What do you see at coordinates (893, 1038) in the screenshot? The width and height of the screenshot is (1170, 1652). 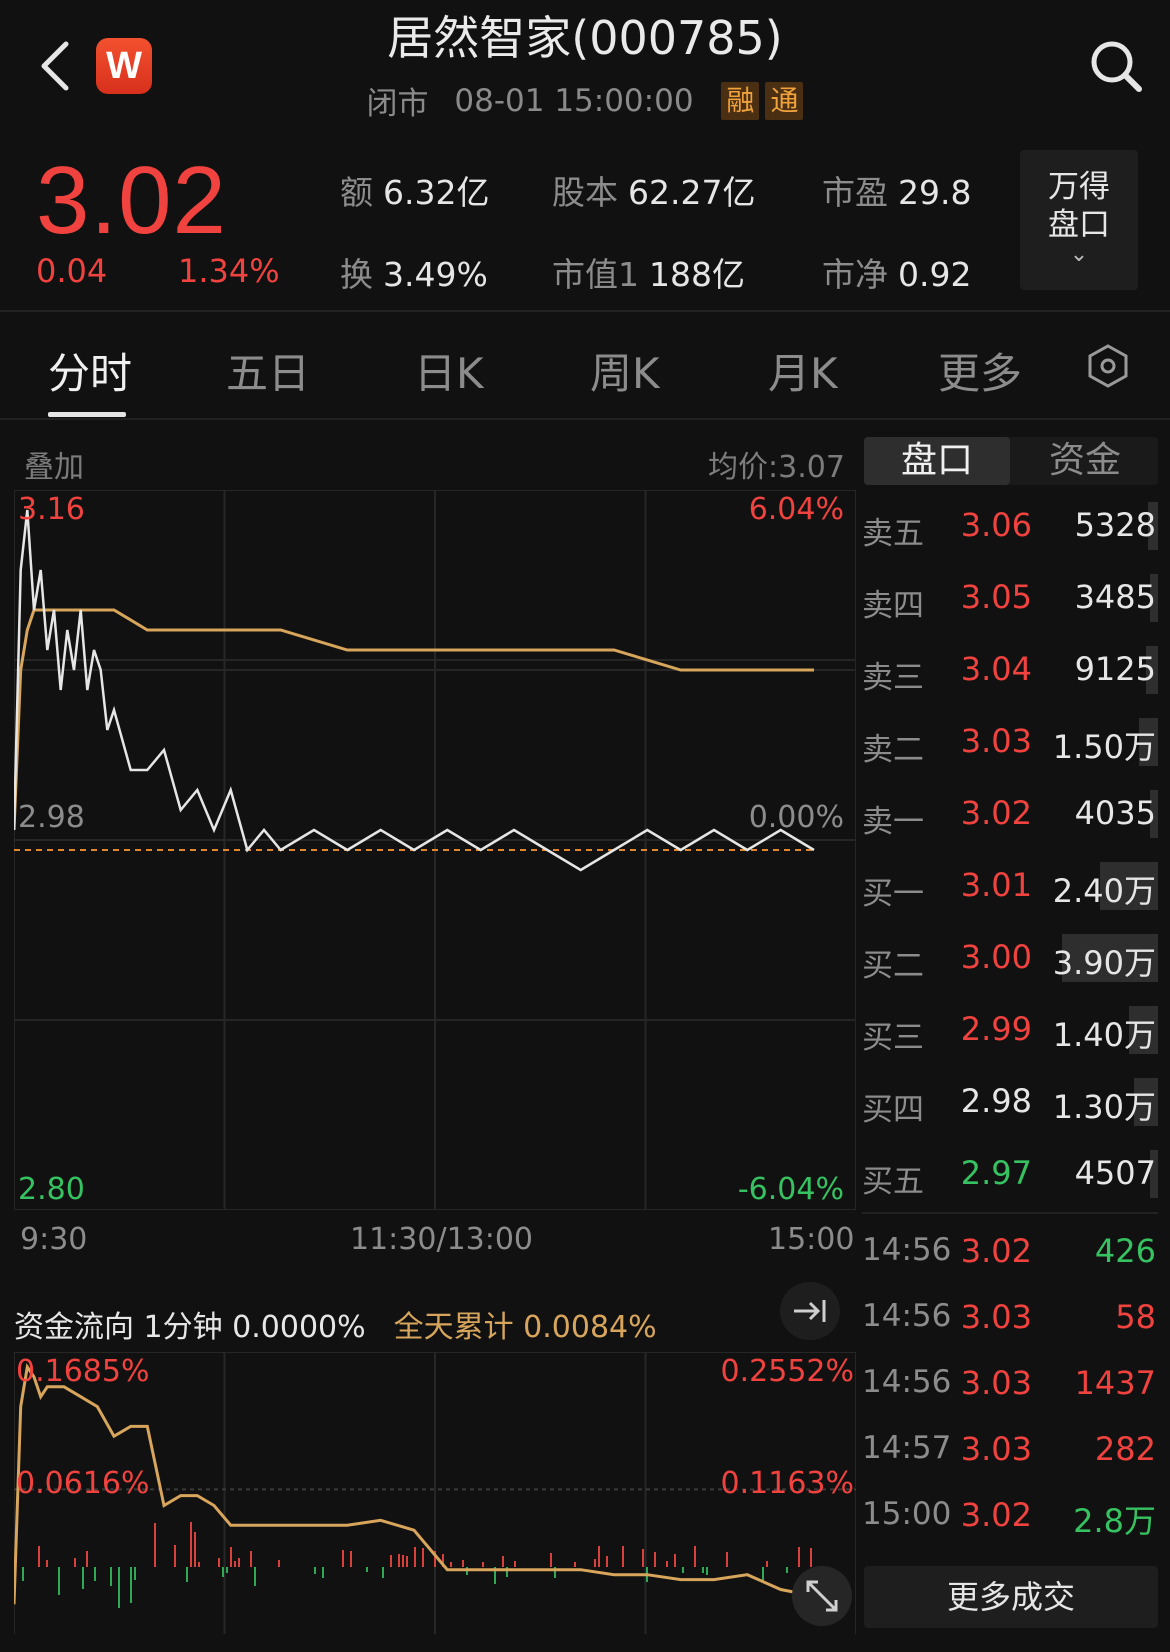 I see `orderbook-level: 买三` at bounding box center [893, 1038].